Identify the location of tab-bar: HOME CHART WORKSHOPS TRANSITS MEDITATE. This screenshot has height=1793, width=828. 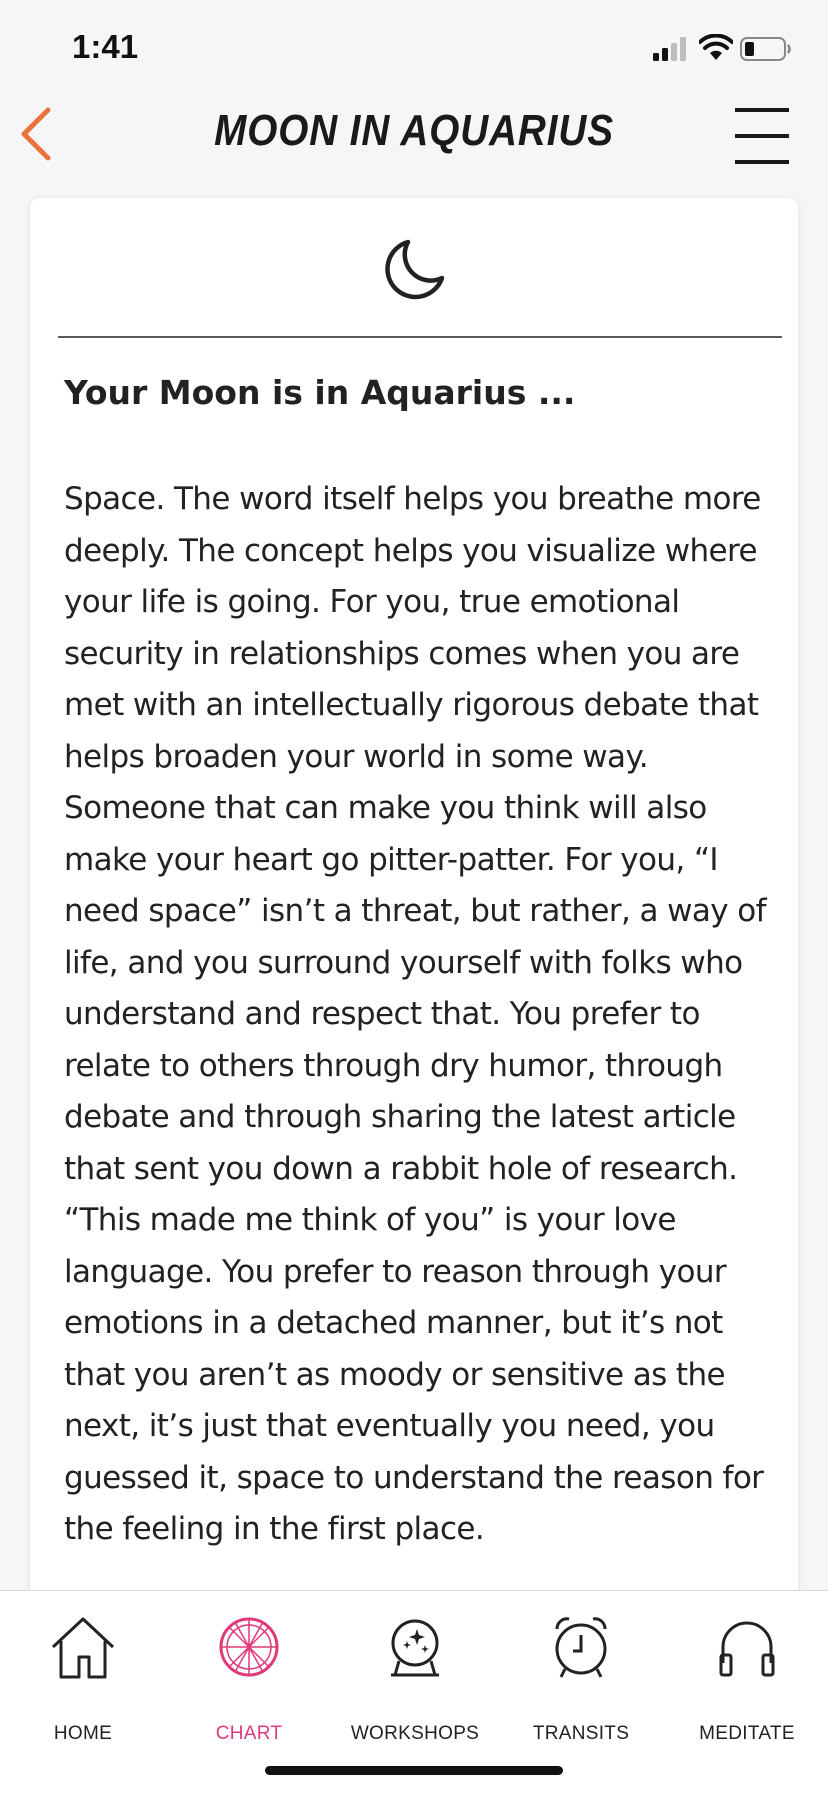
(414, 1691).